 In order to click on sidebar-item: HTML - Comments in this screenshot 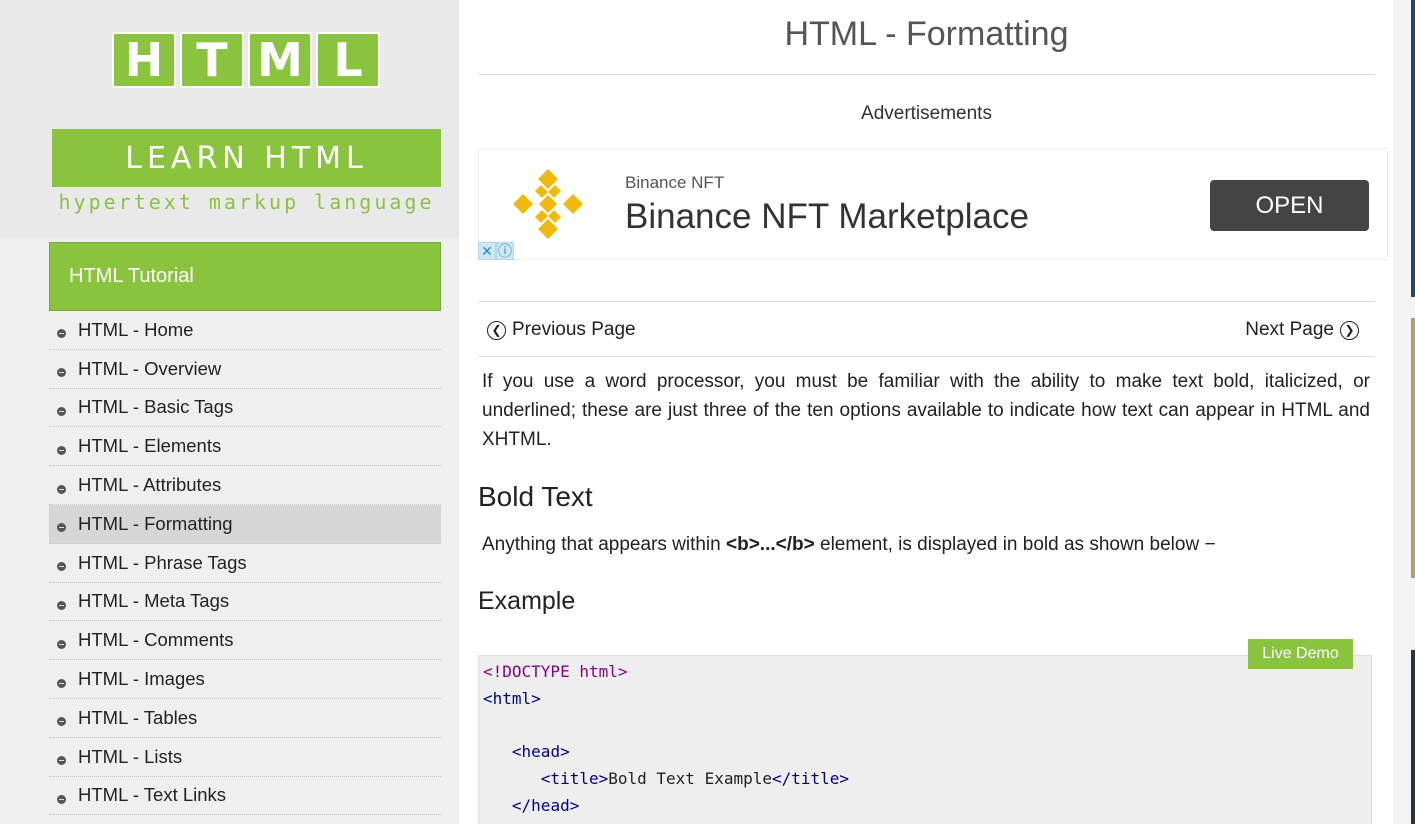, I will do `click(245, 641)`.